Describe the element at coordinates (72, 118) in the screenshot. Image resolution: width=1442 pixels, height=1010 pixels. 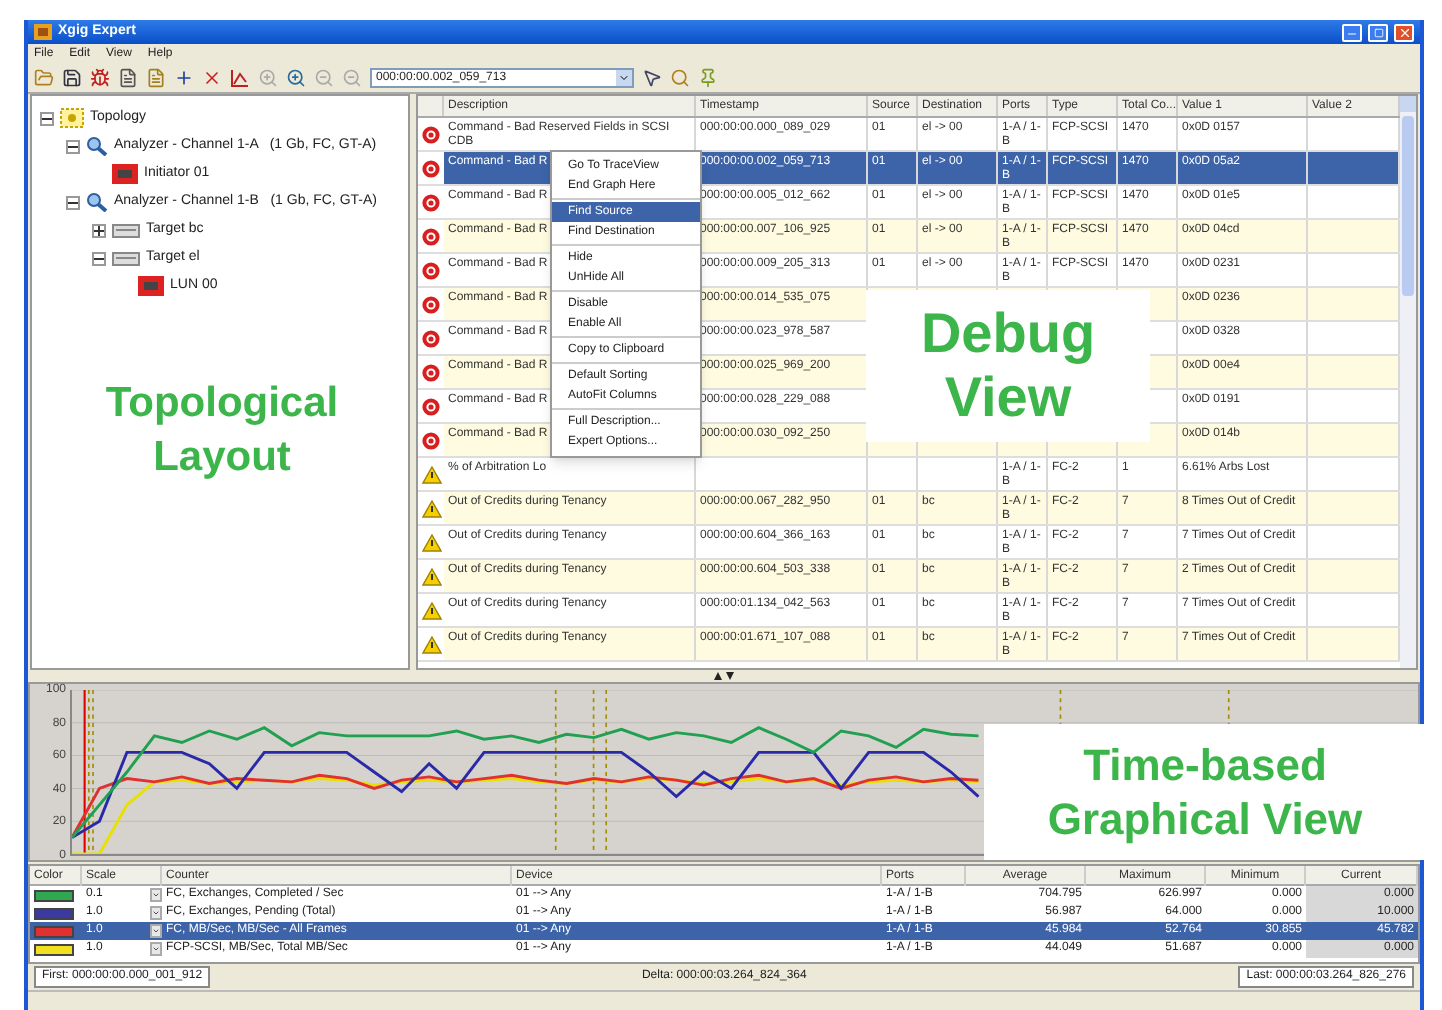
I see `topology-icon` at that location.